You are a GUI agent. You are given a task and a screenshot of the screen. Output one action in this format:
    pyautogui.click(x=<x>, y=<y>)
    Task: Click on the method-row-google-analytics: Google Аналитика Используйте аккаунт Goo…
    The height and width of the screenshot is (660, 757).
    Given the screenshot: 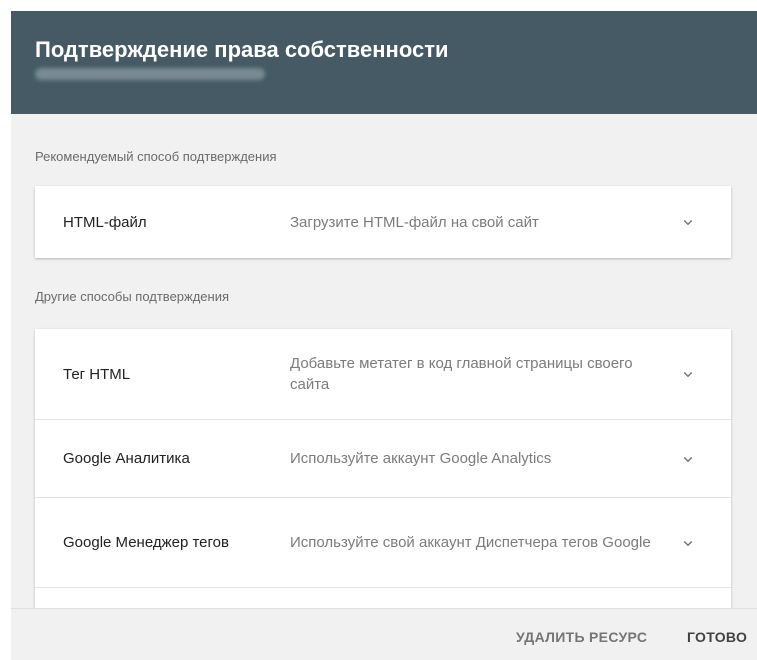 What is the action you would take?
    pyautogui.click(x=383, y=458)
    